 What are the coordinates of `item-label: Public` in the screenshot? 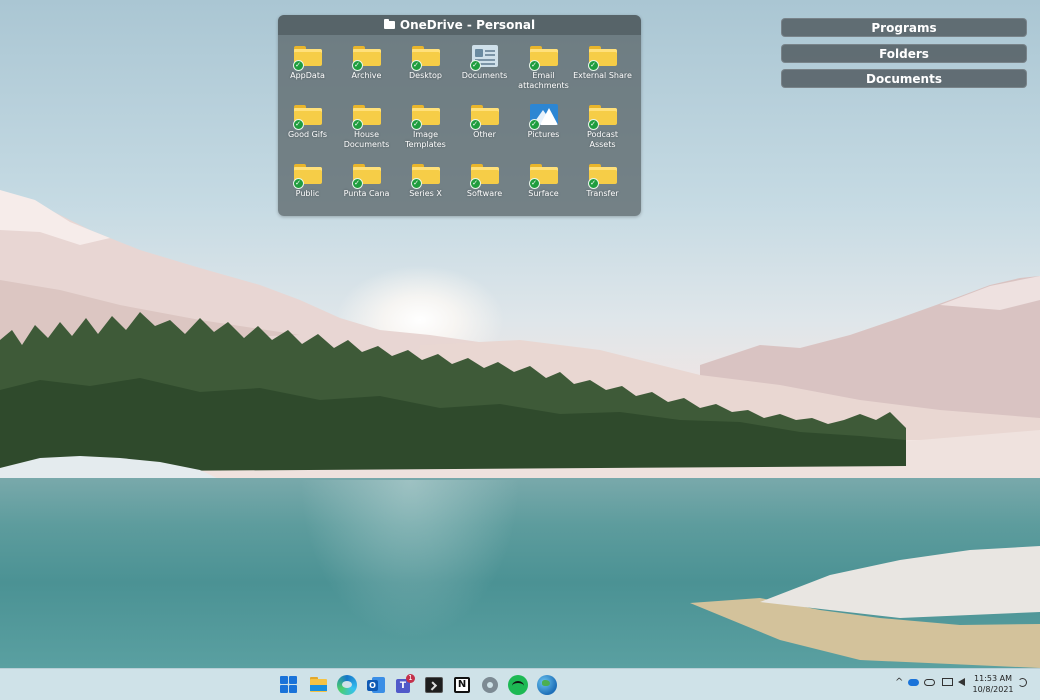 It's located at (307, 193).